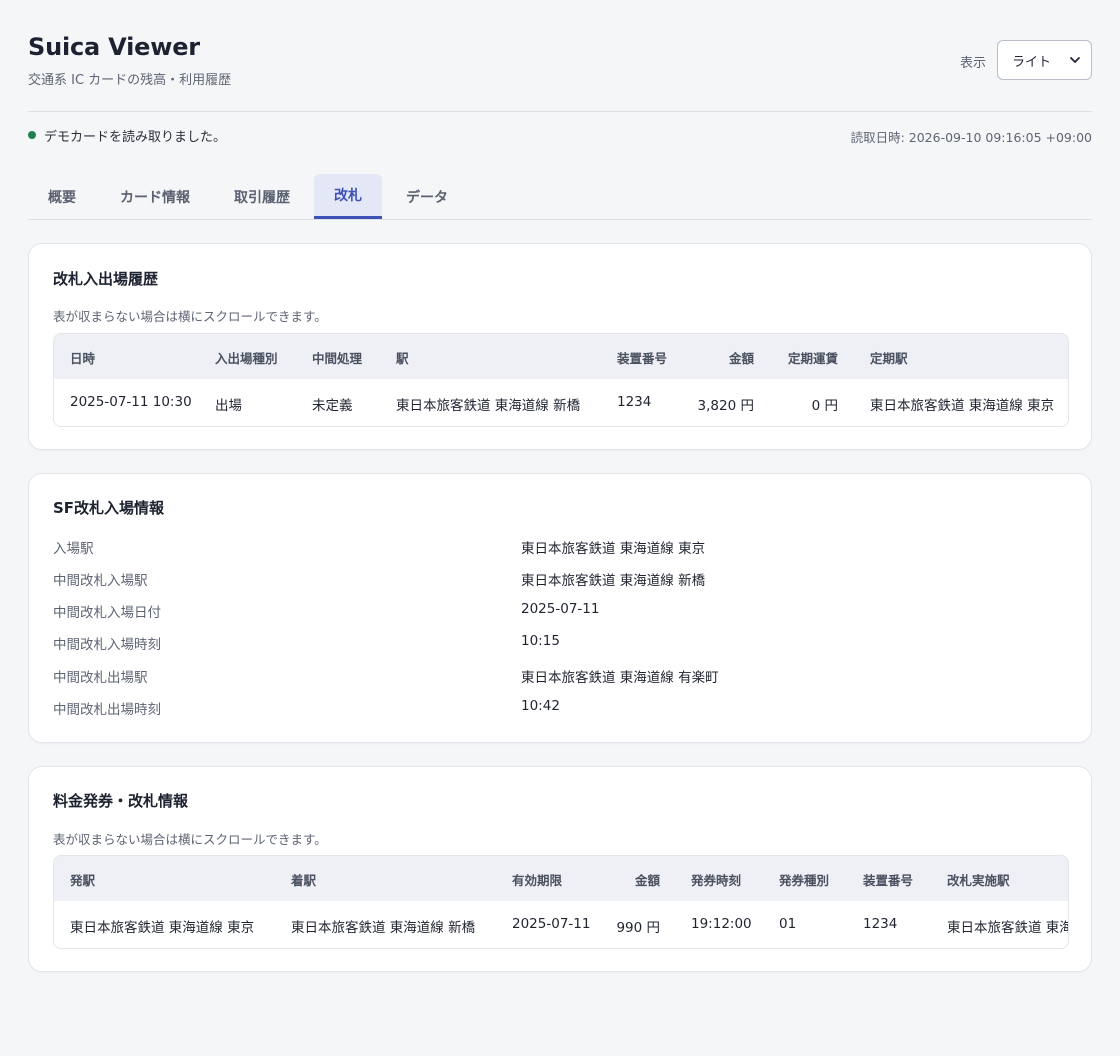 The width and height of the screenshot is (1120, 1056). What do you see at coordinates (962, 406) in the screenshot?
I see `cell-pass-station: 東日本旅客鉄道 東海道線 東京` at bounding box center [962, 406].